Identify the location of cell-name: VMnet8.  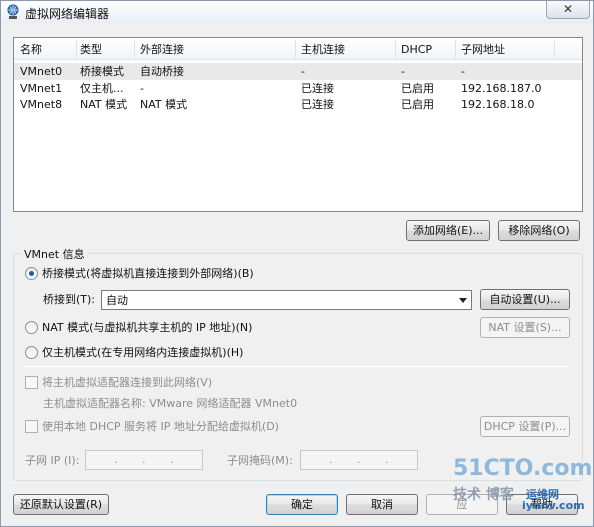
(41, 104).